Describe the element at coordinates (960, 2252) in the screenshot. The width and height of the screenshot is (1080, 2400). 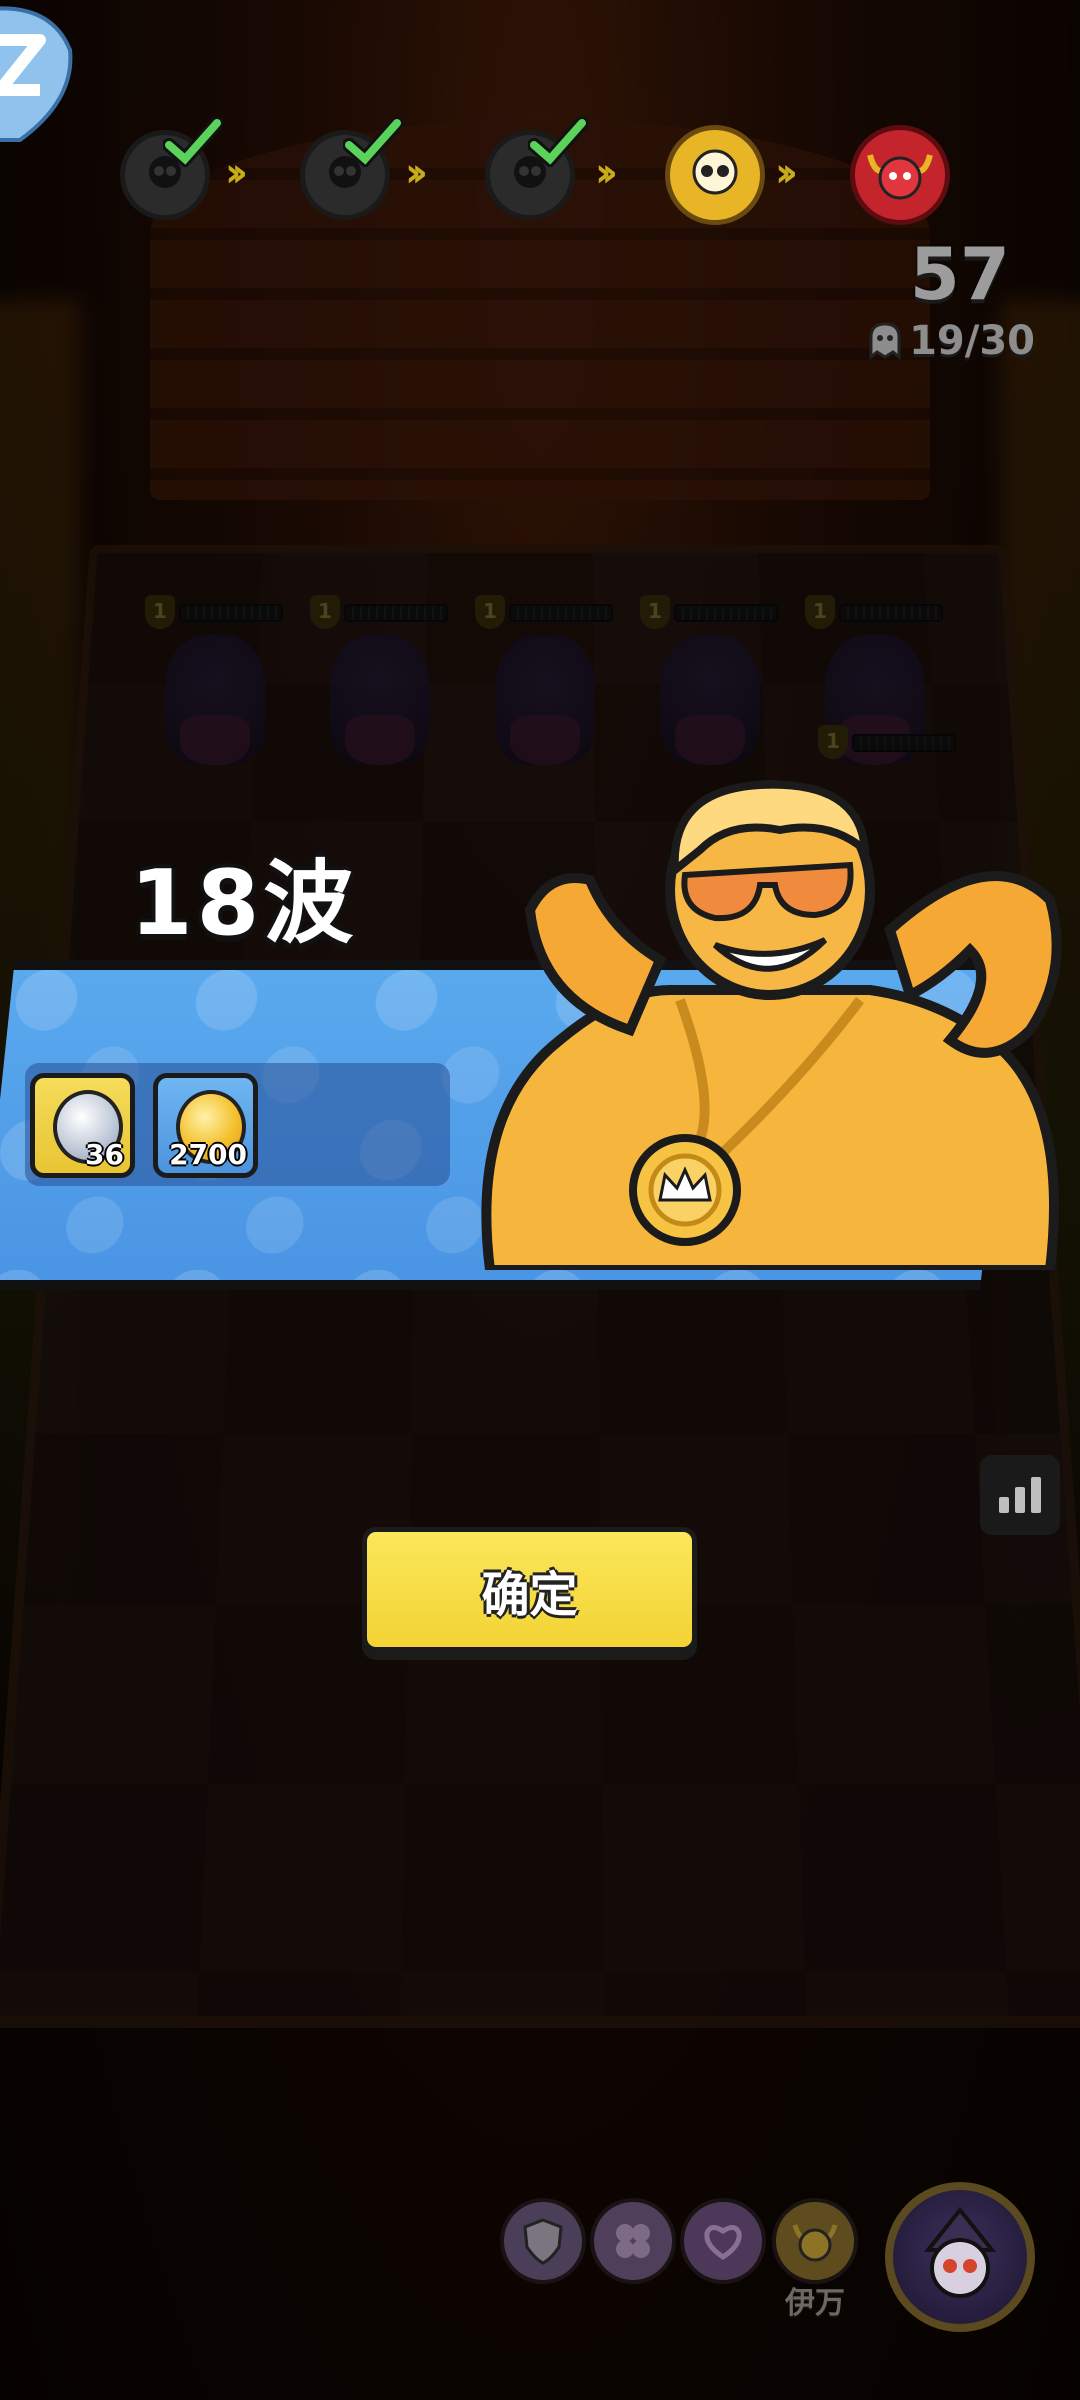
I see `skull-wizard-icon` at that location.